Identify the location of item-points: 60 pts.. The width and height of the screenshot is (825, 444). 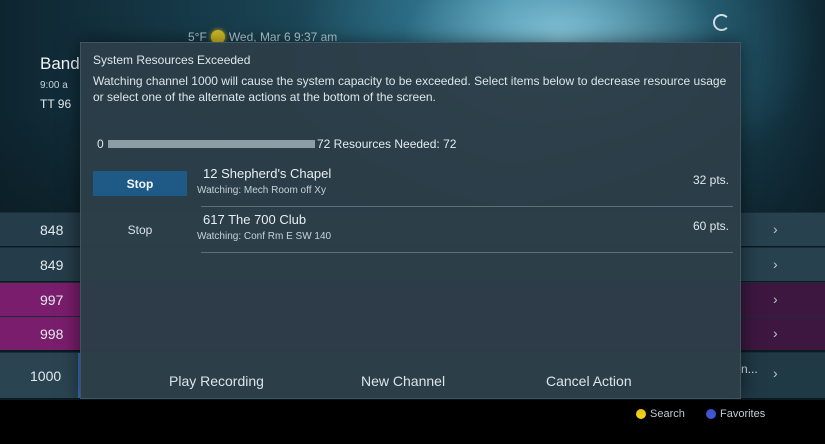
(710, 226).